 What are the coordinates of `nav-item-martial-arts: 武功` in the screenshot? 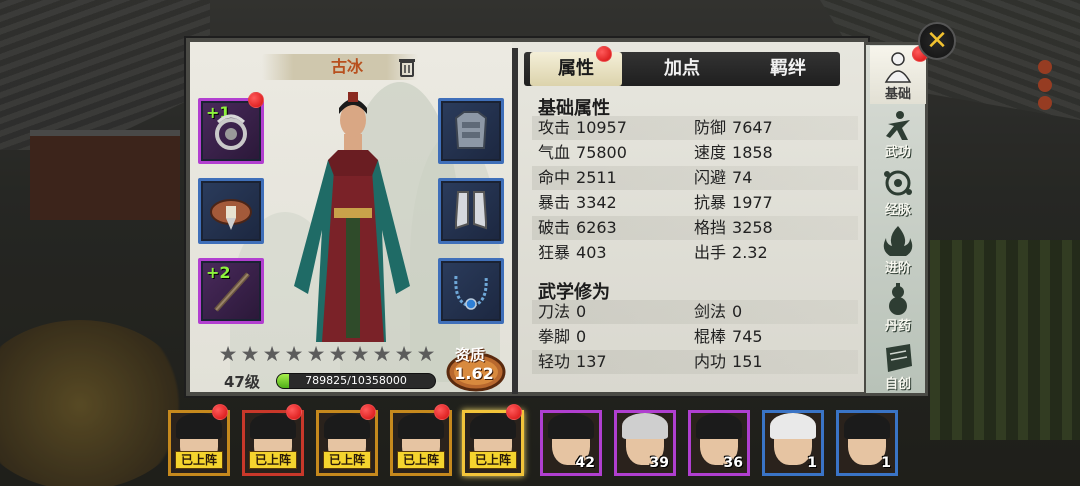 It's located at (898, 133).